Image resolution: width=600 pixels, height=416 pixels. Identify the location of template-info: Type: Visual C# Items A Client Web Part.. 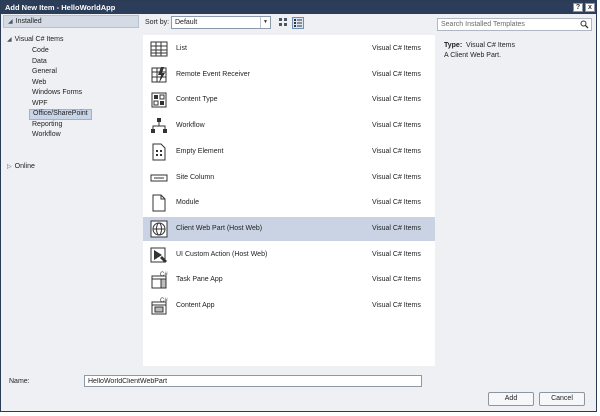
(479, 51).